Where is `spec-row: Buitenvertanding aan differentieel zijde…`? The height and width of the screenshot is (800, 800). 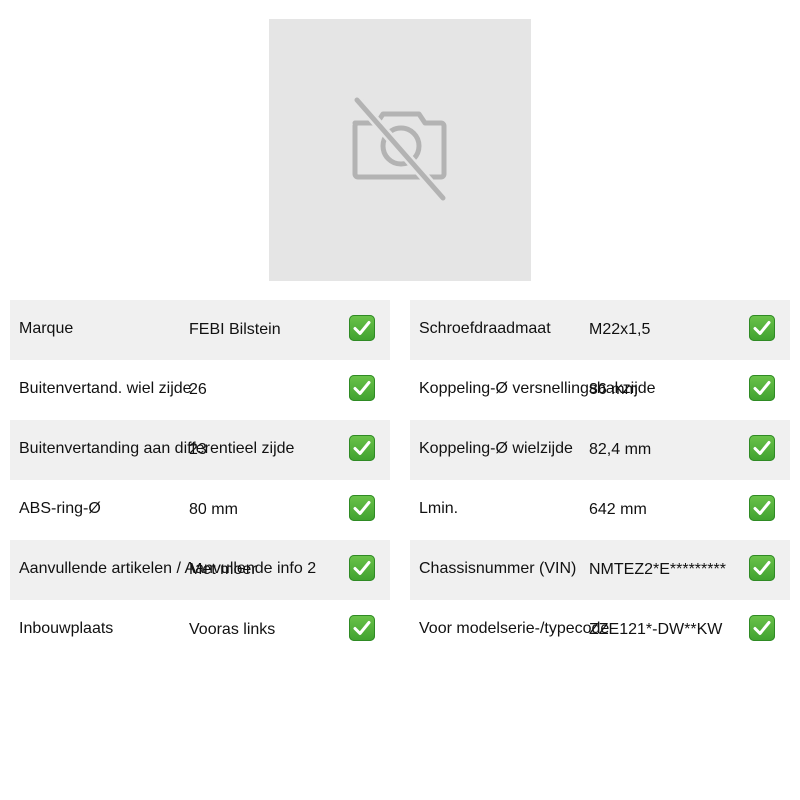
spec-row: Buitenvertanding aan differentieel zijde… is located at coordinates (200, 450).